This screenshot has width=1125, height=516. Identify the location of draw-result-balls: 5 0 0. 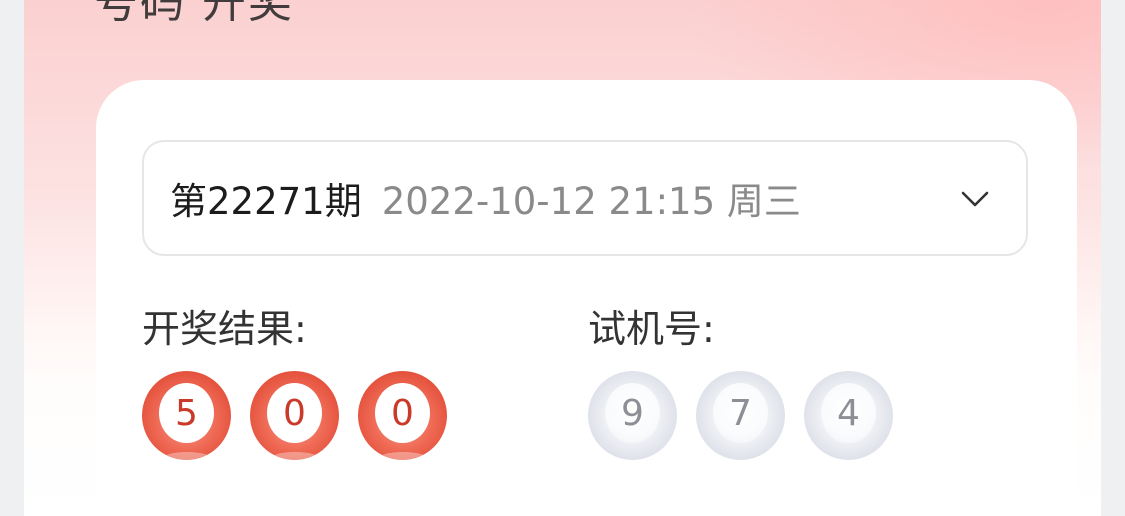
(294, 415).